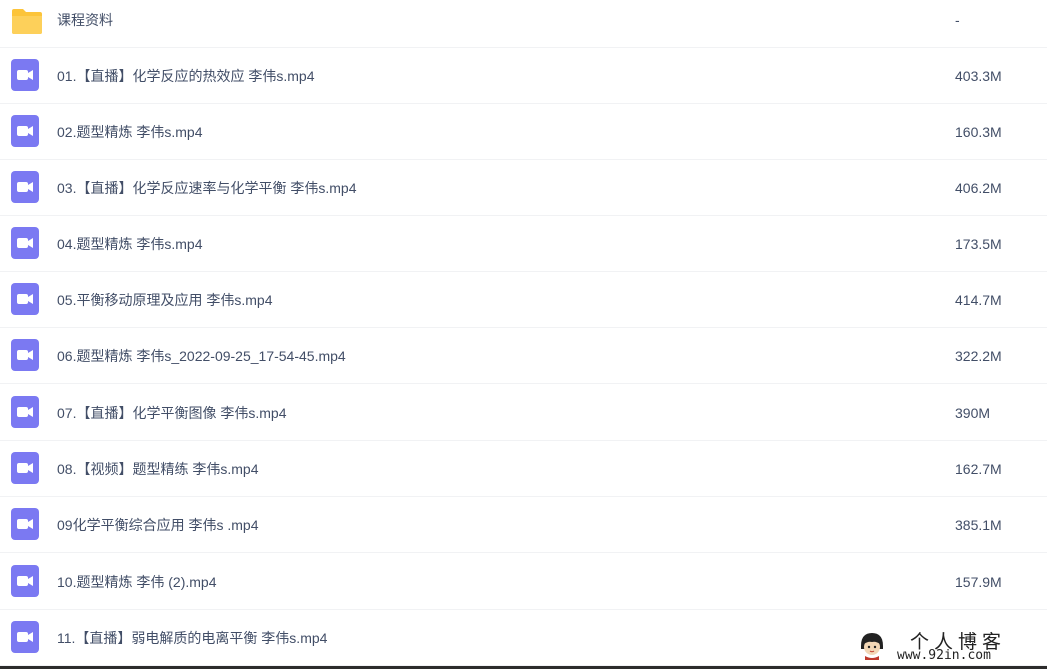  I want to click on watermark-url: www.92in.com, so click(944, 655).